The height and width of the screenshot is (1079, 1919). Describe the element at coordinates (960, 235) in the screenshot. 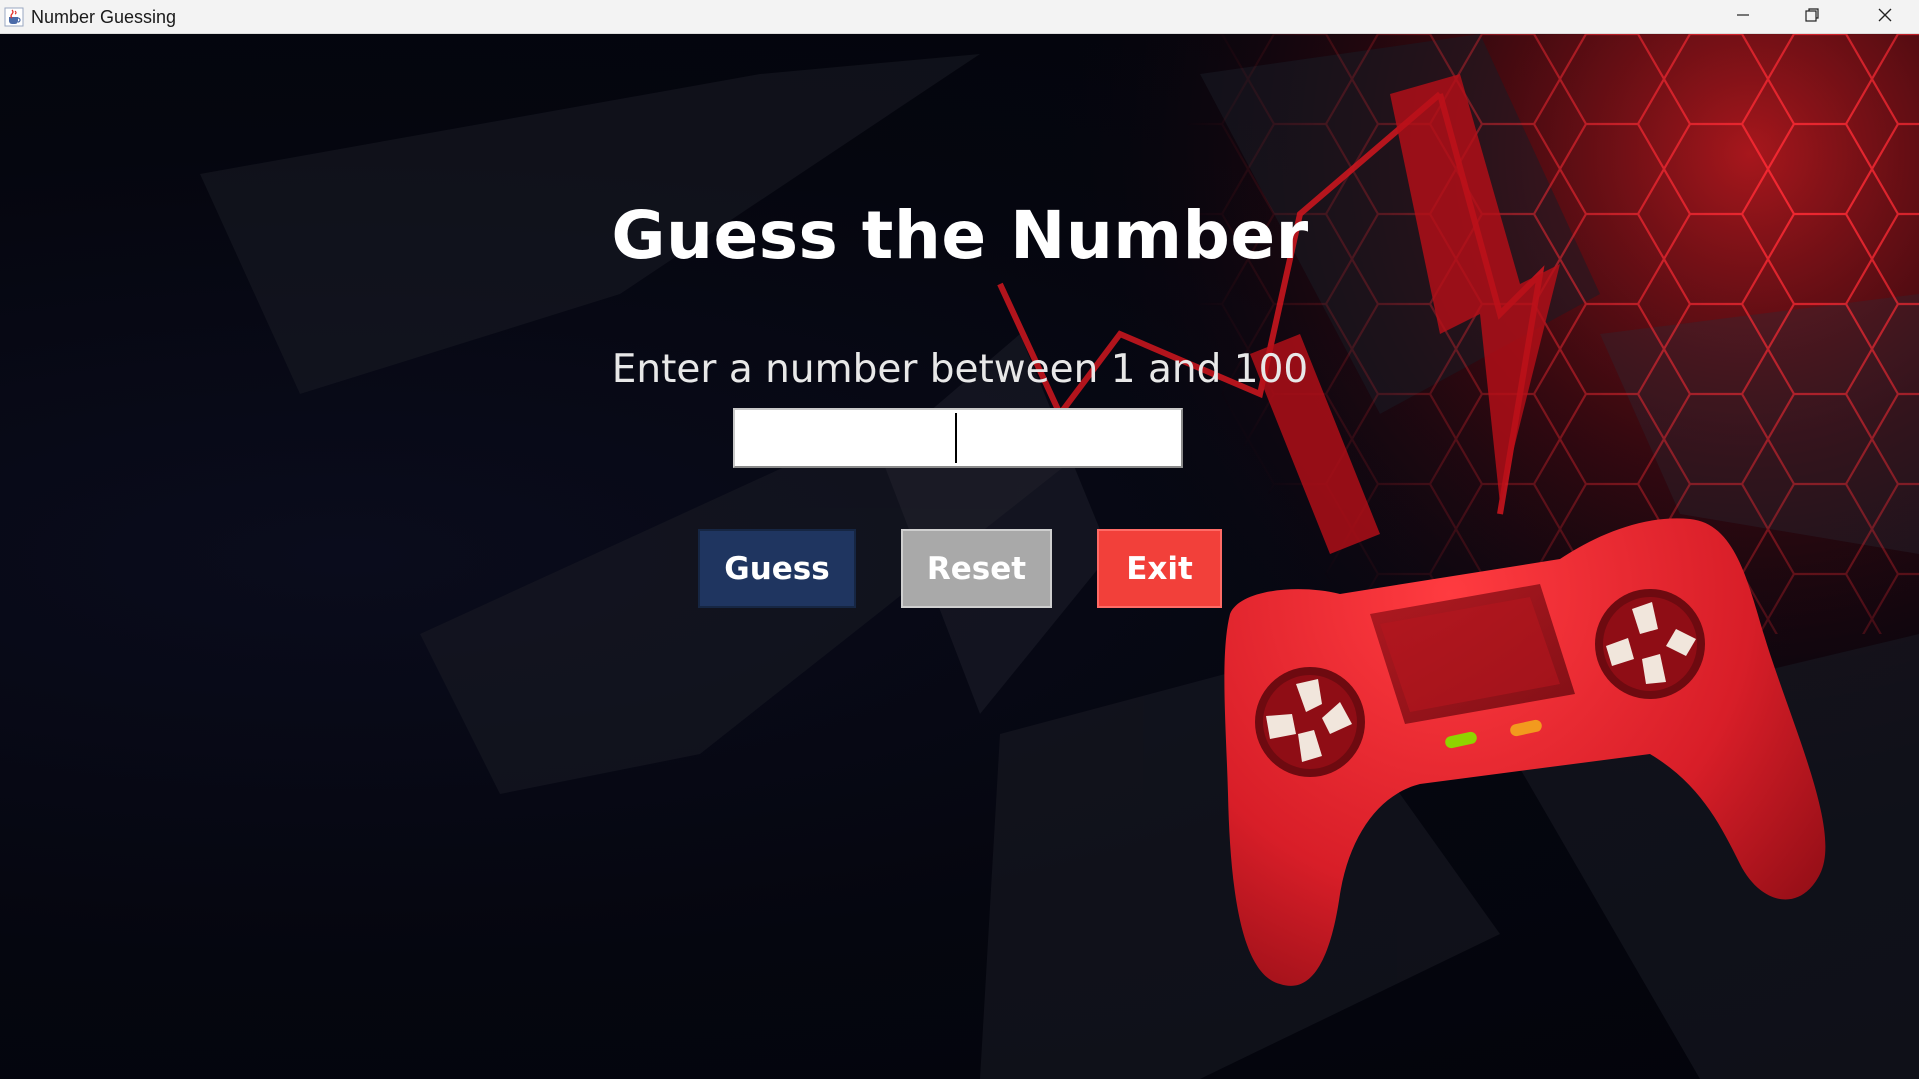

I see `page-title: Guess the Number` at that location.